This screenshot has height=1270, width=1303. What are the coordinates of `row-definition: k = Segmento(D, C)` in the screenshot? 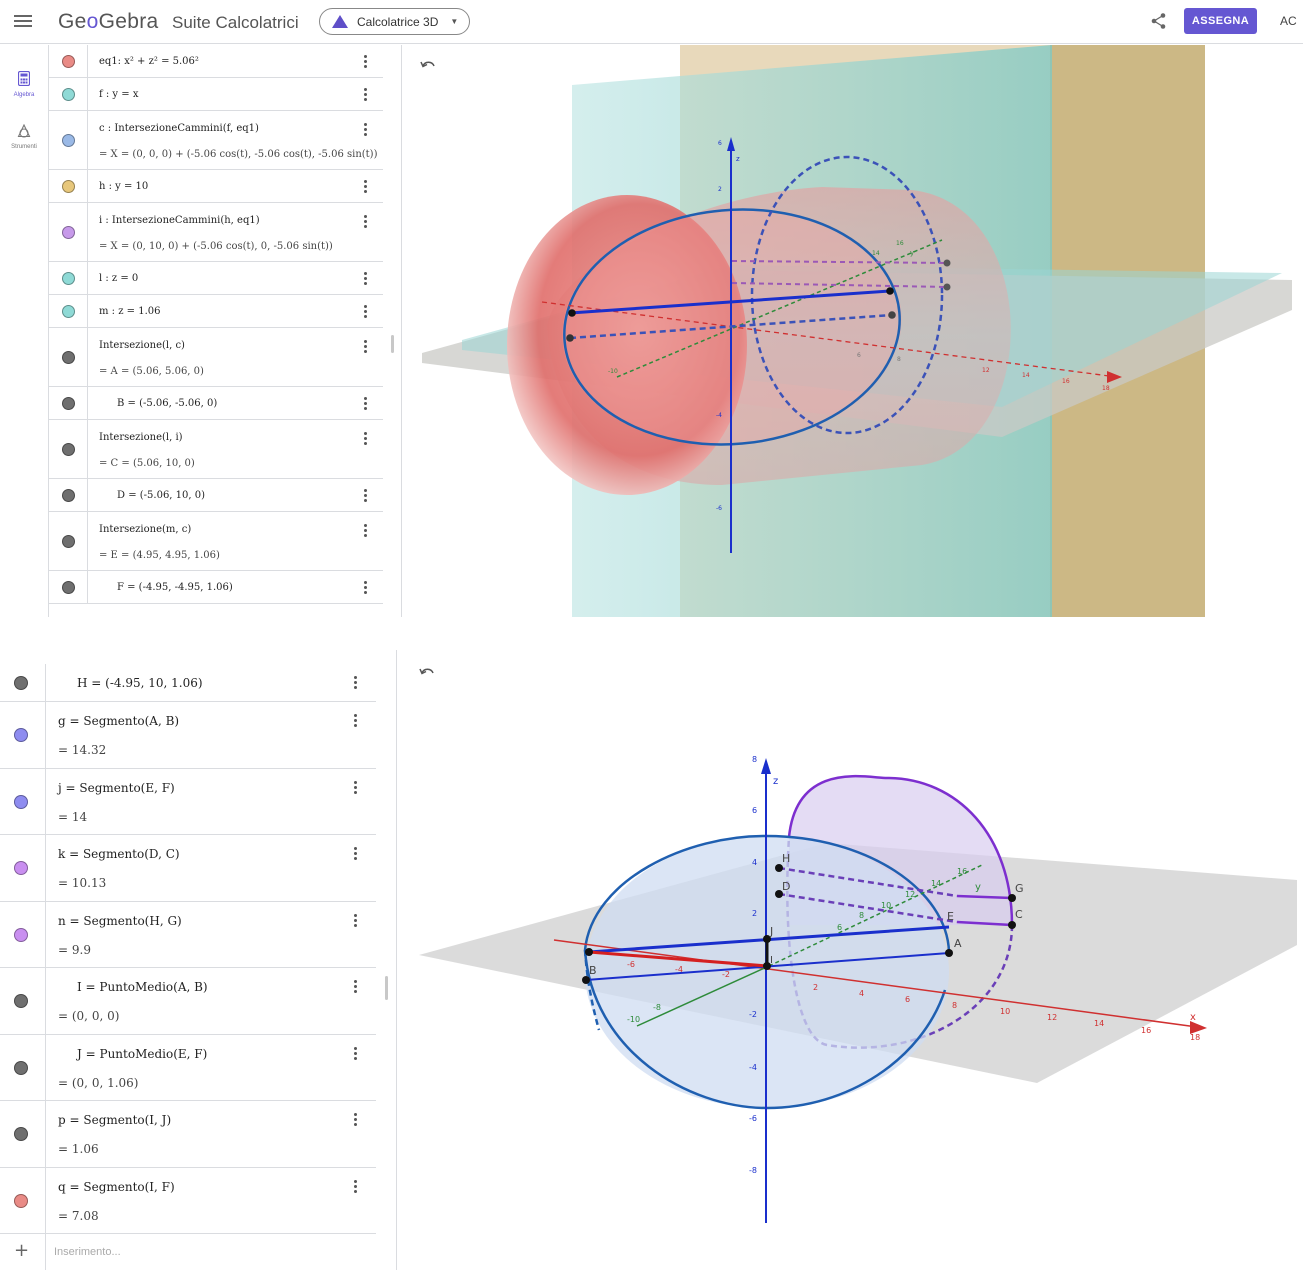 It's located at (119, 854).